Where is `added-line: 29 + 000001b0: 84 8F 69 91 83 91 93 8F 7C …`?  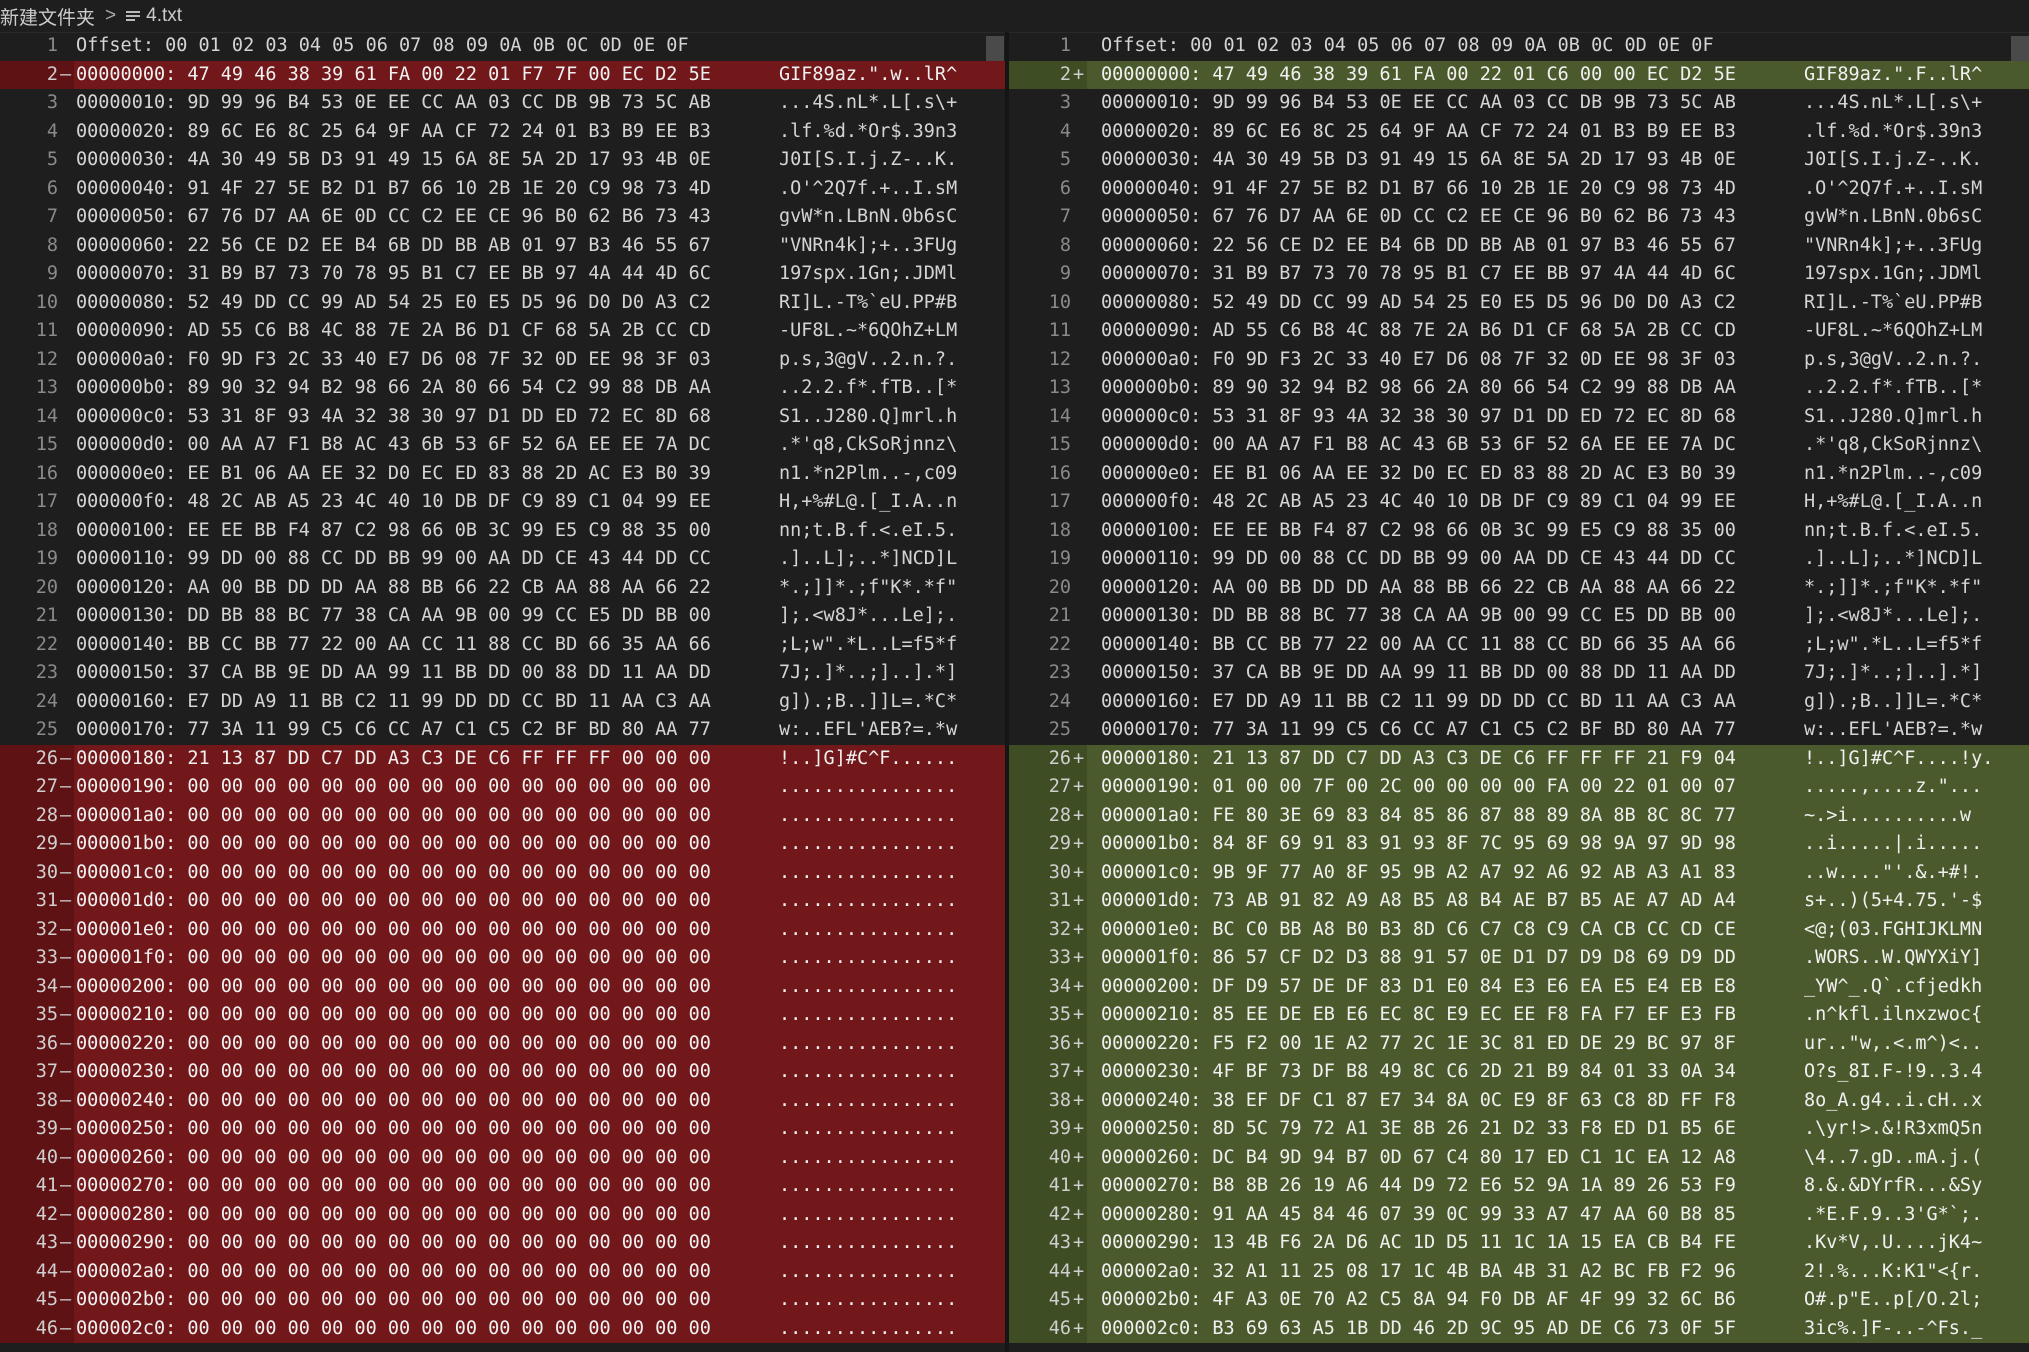 added-line: 29 + 000001b0: 84 8F 69 91 83 91 93 8F 7C … is located at coordinates (1517, 844).